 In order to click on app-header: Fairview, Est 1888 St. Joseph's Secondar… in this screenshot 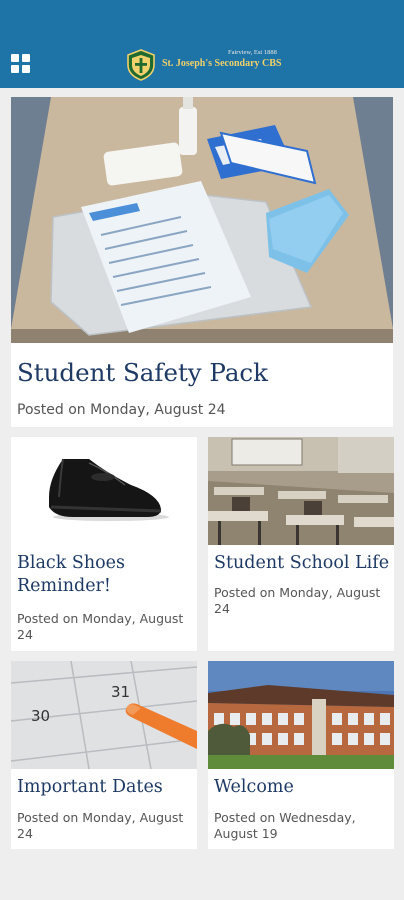, I will do `click(202, 44)`.